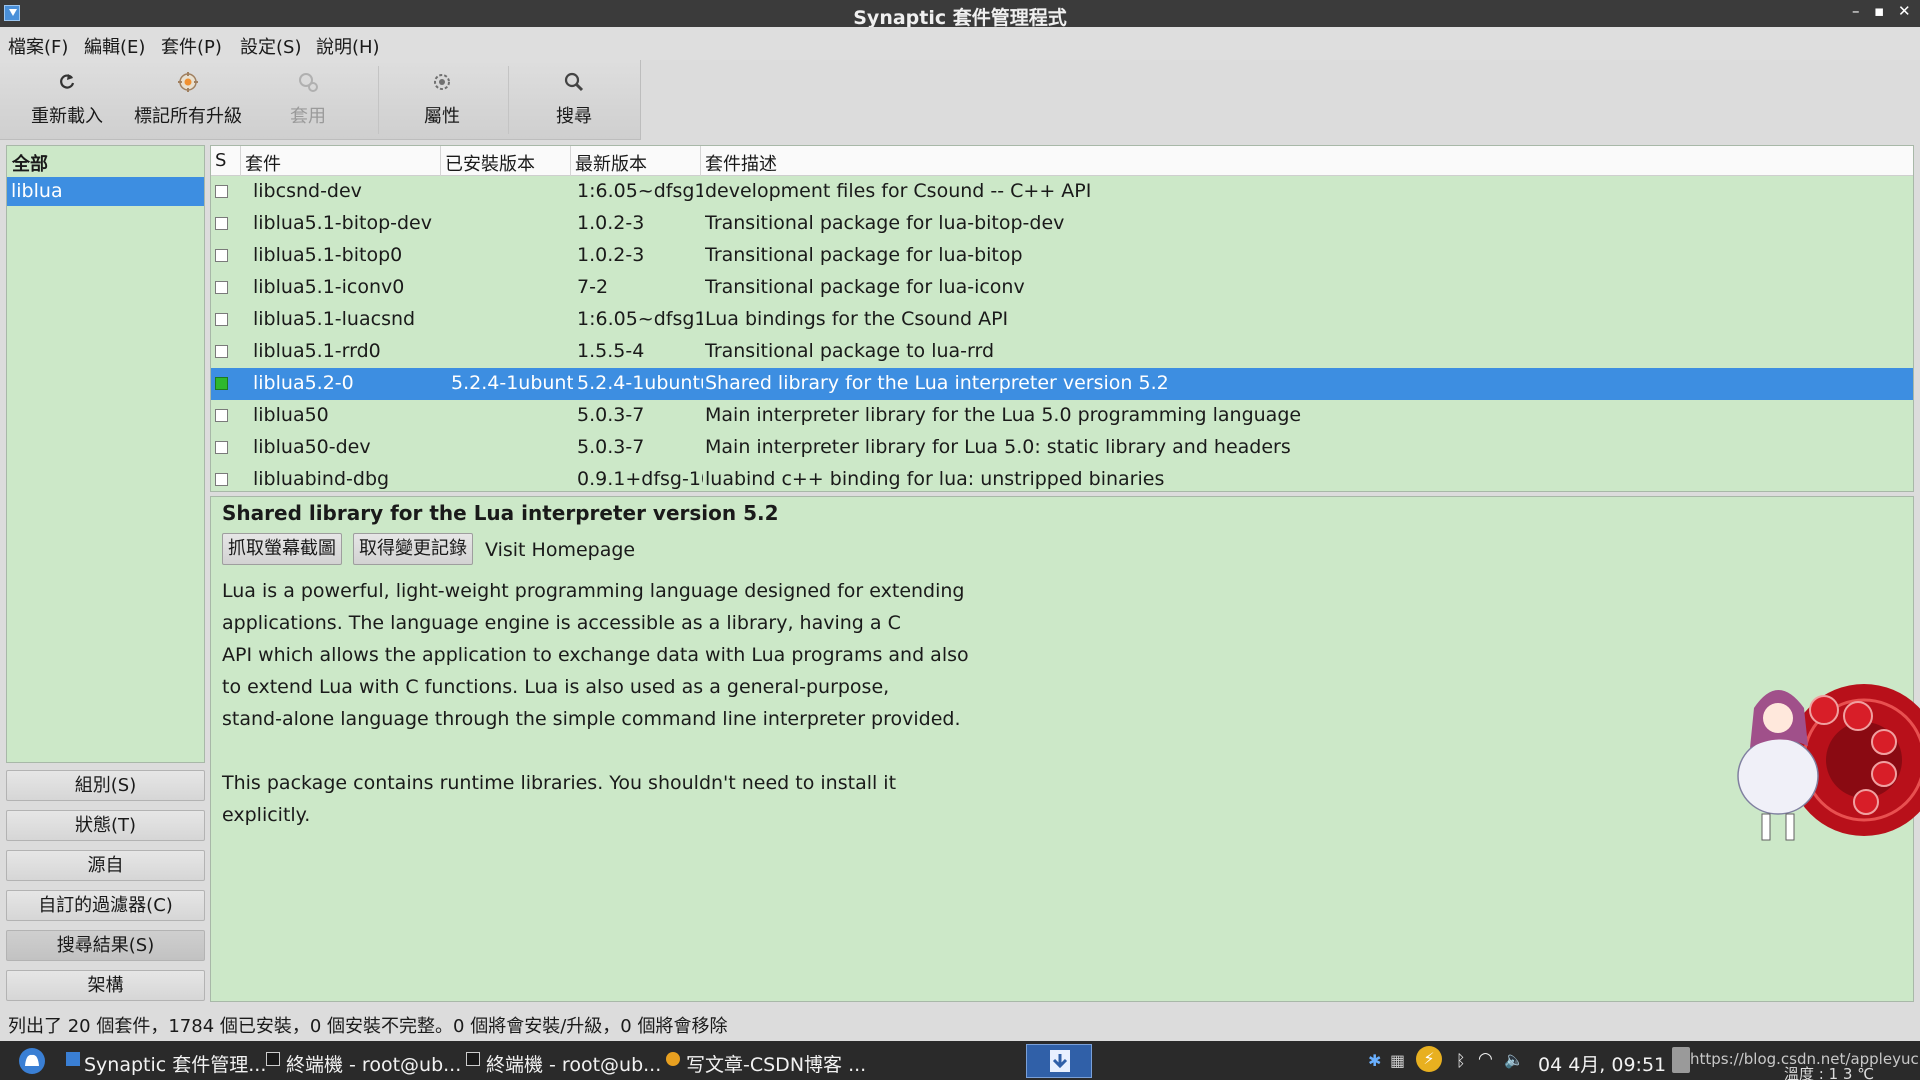 Image resolution: width=1920 pixels, height=1080 pixels. What do you see at coordinates (312, 447) in the screenshot?
I see `package-name-cell: liblua50-dev` at bounding box center [312, 447].